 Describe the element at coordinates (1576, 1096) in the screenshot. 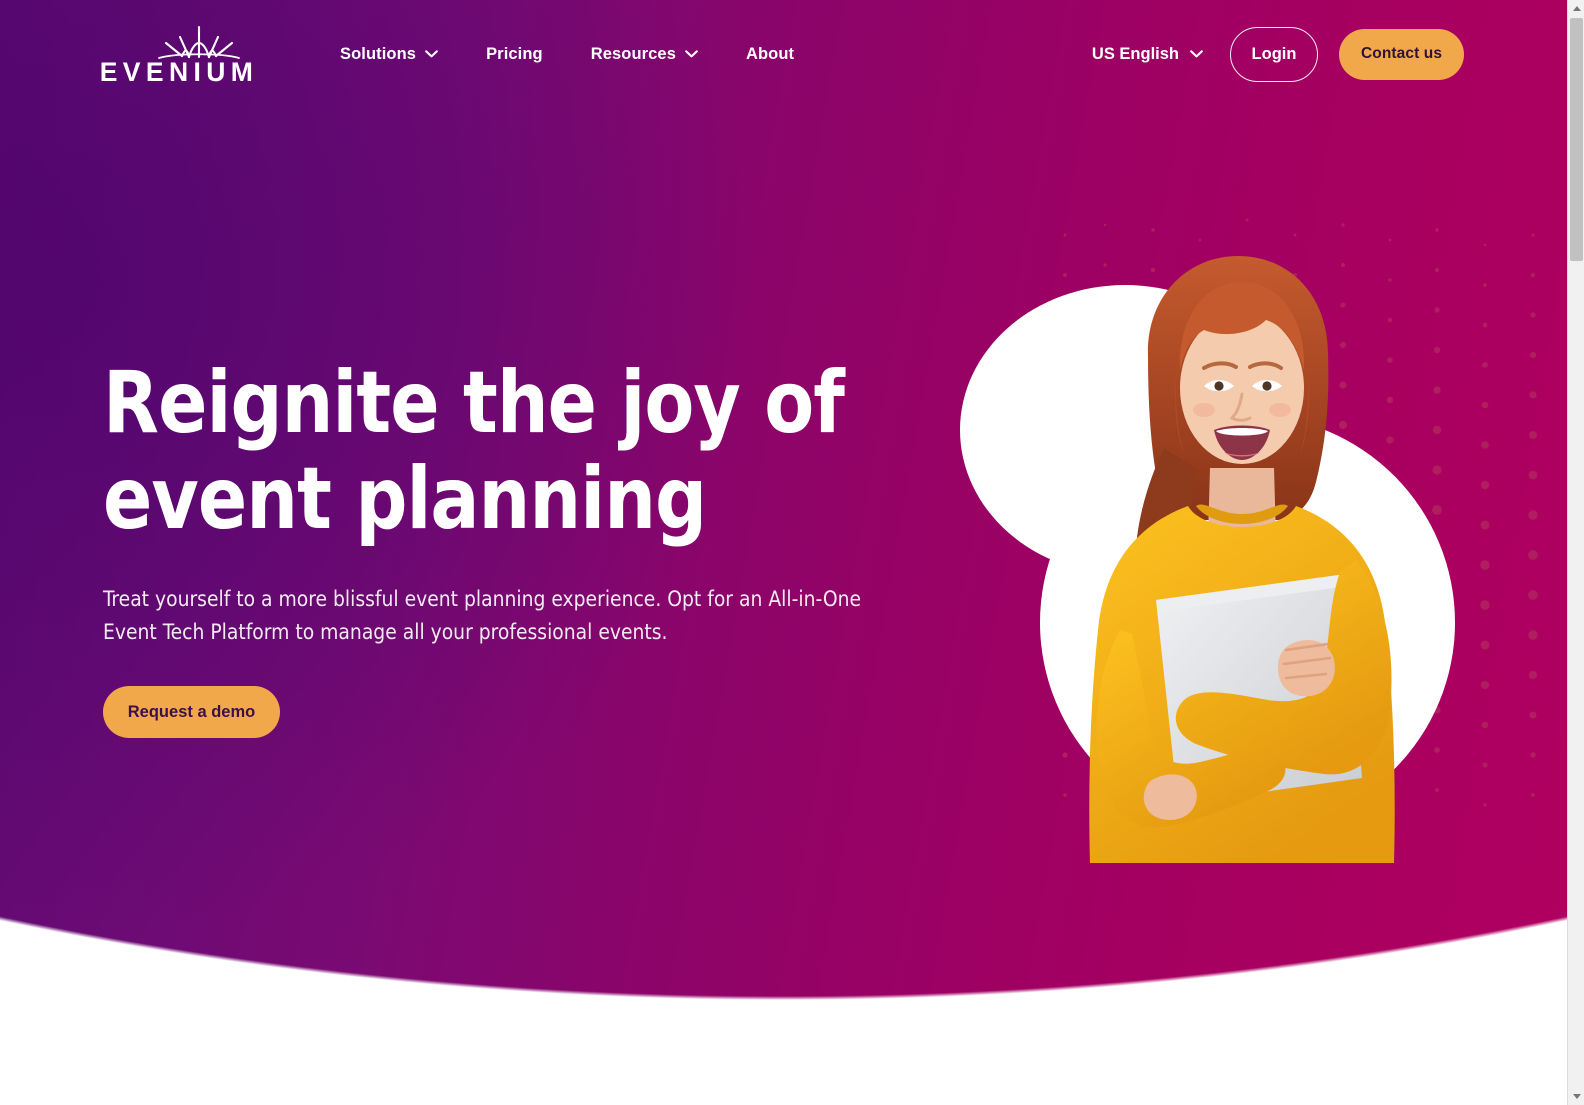

I see `scroll-down-arrow-icon` at that location.